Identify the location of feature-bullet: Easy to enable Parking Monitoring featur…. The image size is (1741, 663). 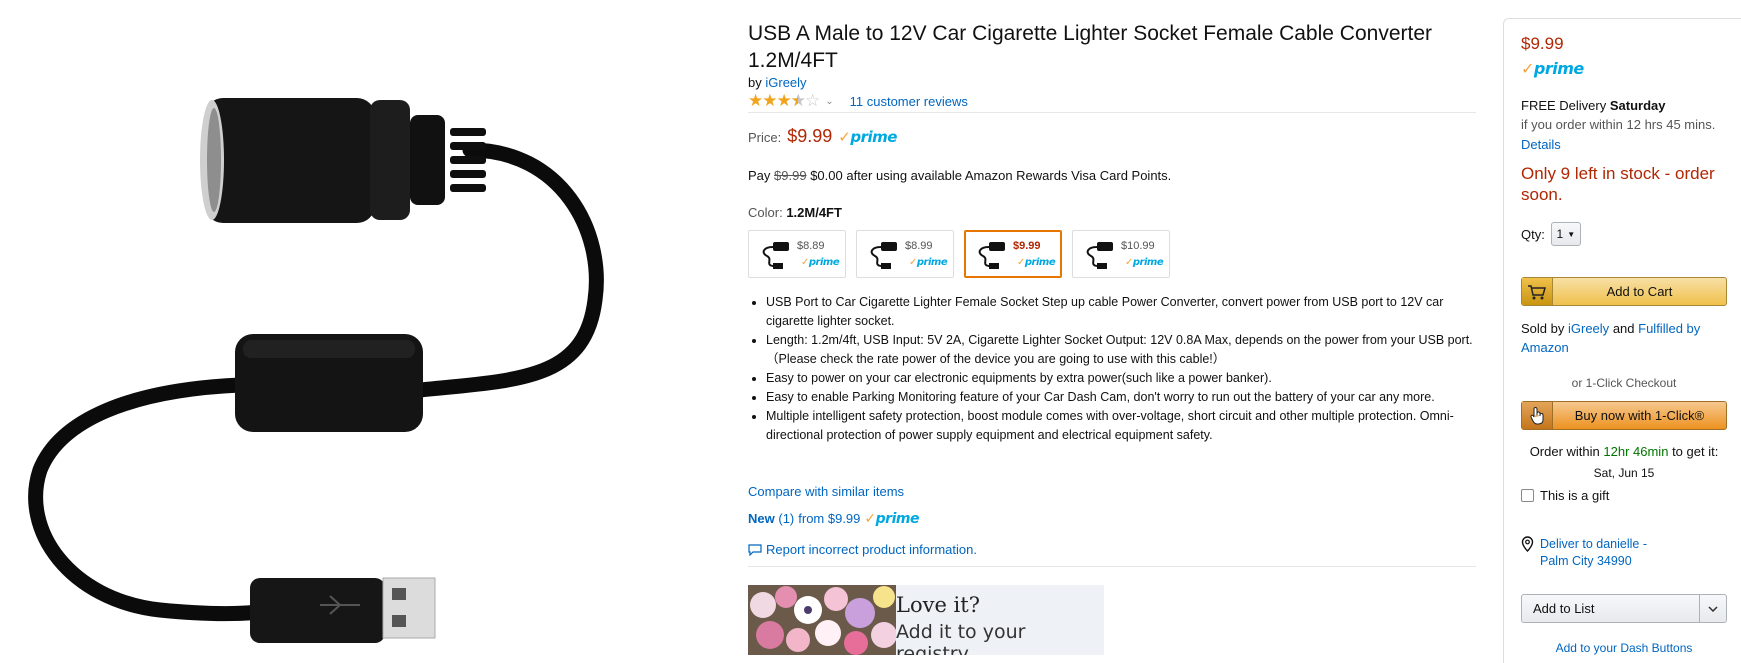
(1126, 397).